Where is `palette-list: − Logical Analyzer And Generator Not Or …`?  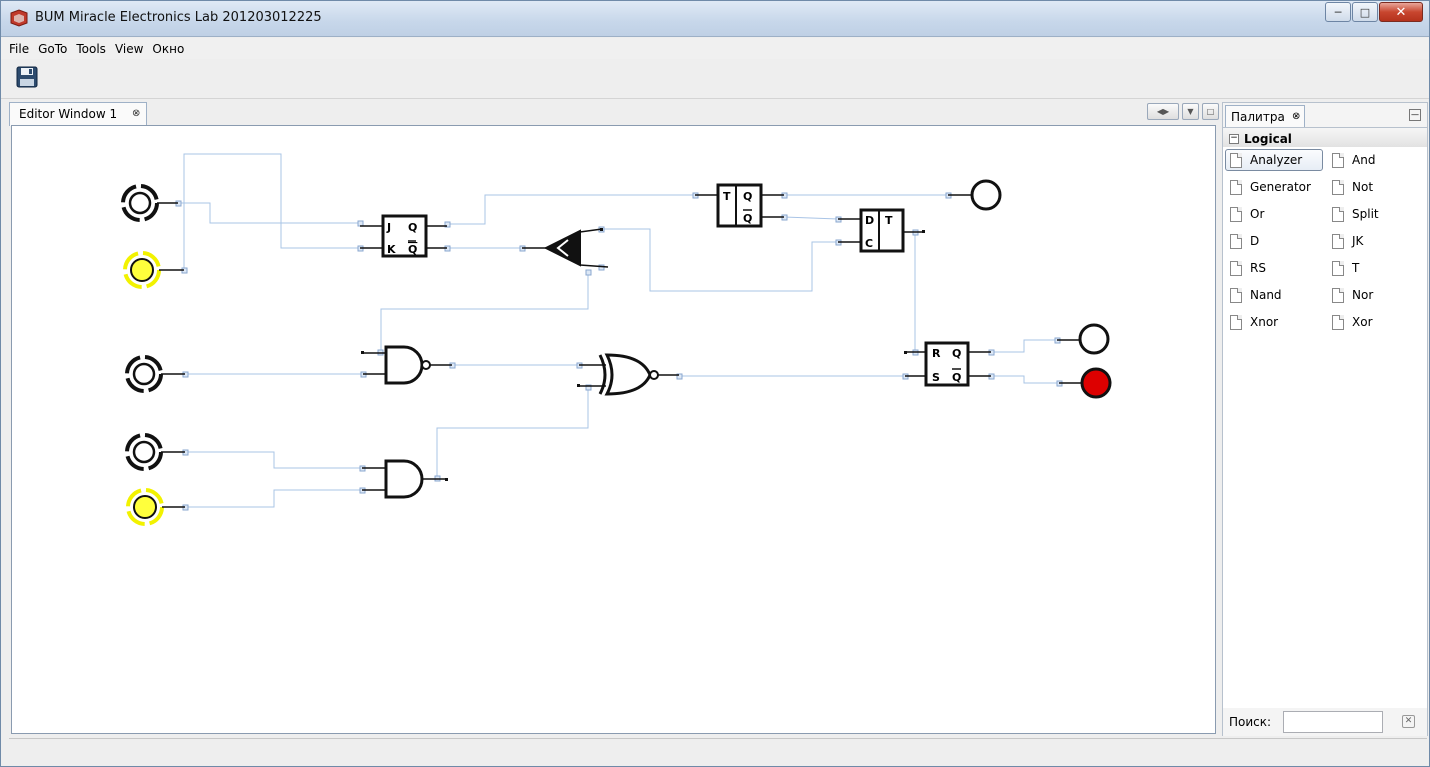 palette-list: − Logical Analyzer And Generator Not Or … is located at coordinates (1325, 419).